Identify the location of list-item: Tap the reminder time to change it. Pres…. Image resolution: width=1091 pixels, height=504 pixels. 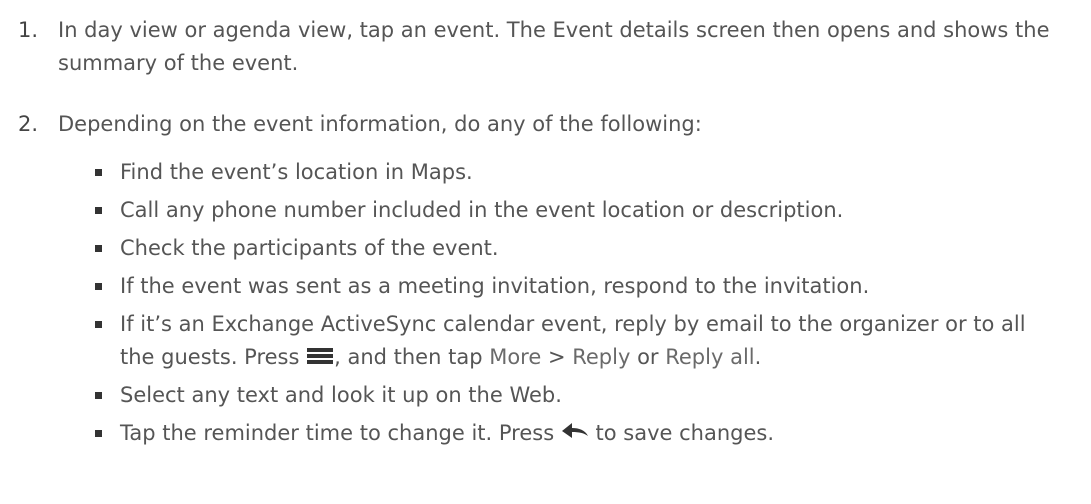
(530, 433).